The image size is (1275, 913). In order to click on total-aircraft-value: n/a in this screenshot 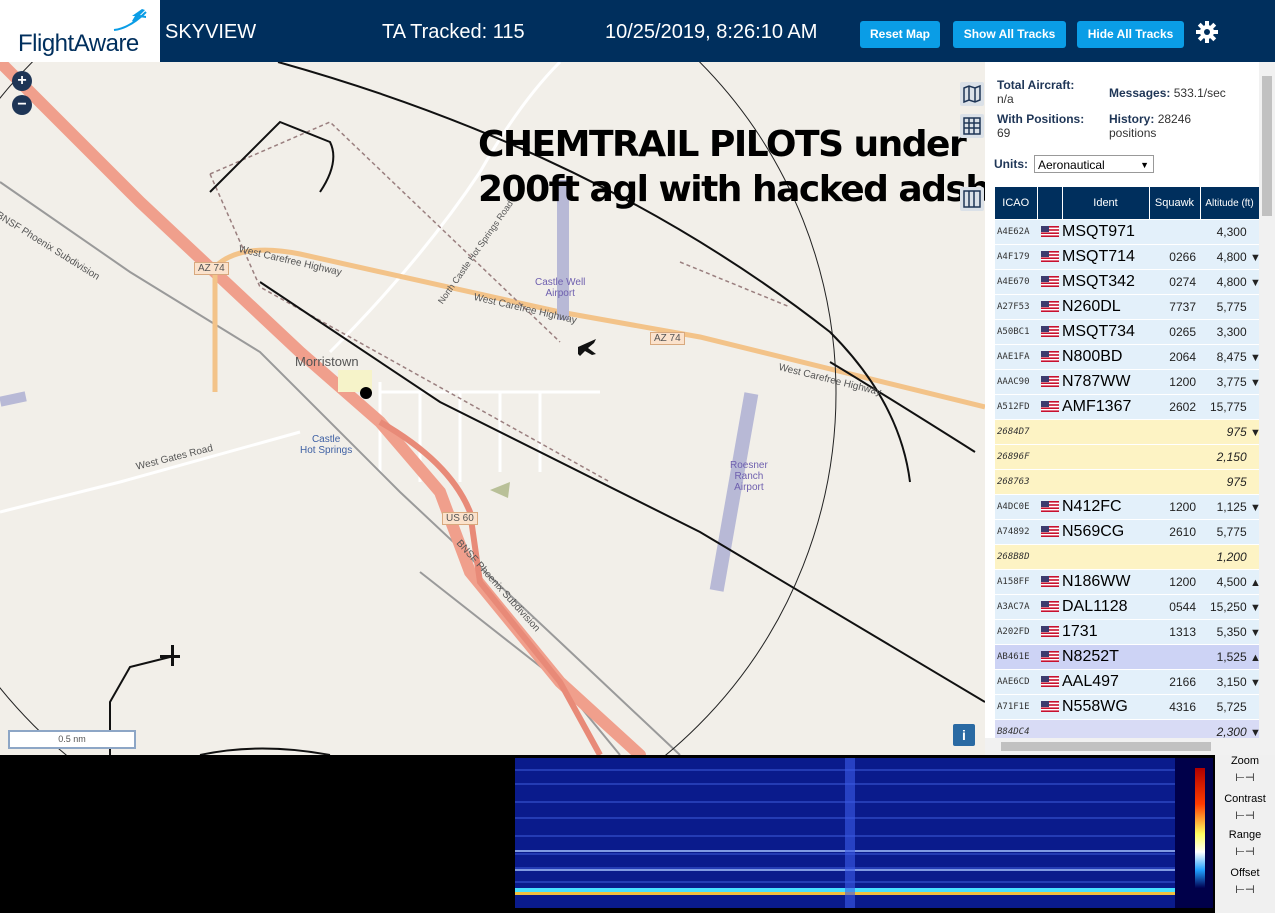, I will do `click(1005, 99)`.